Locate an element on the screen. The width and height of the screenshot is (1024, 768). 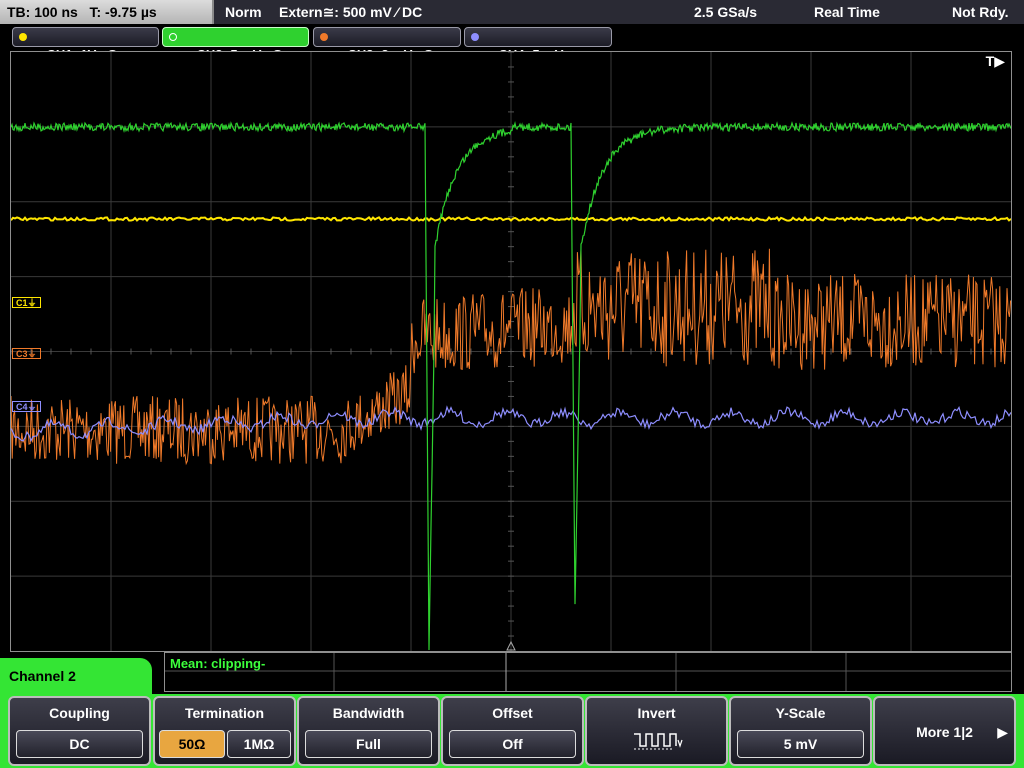
termination-softkey: Termination 50Ω 1MΩ is located at coordinates (224, 731).